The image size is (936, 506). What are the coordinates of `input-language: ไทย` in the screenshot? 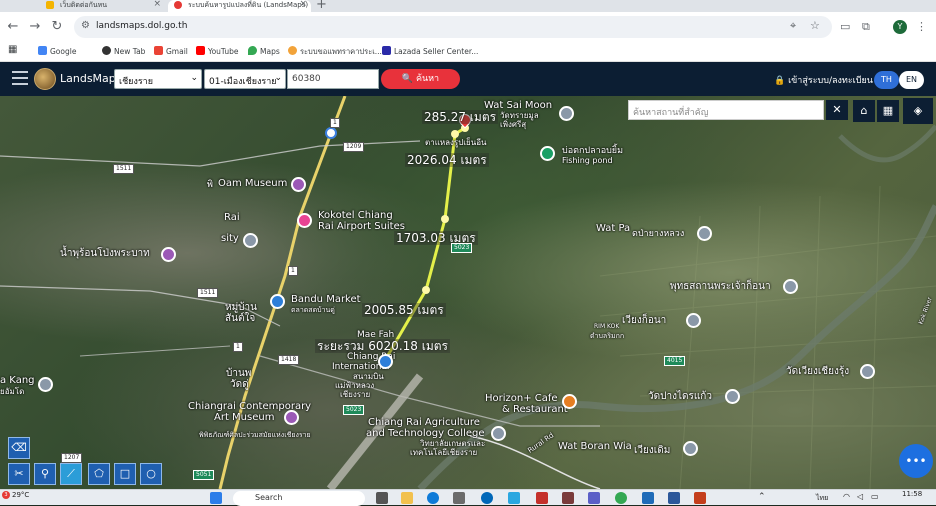 It's located at (822, 498).